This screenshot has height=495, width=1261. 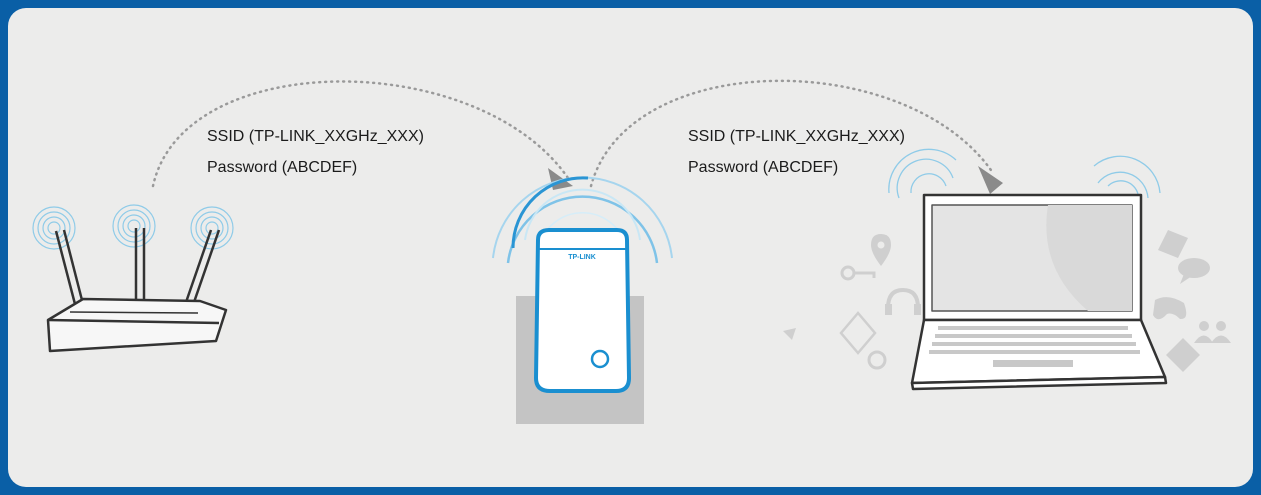 I want to click on music-icon, so click(x=789, y=334).